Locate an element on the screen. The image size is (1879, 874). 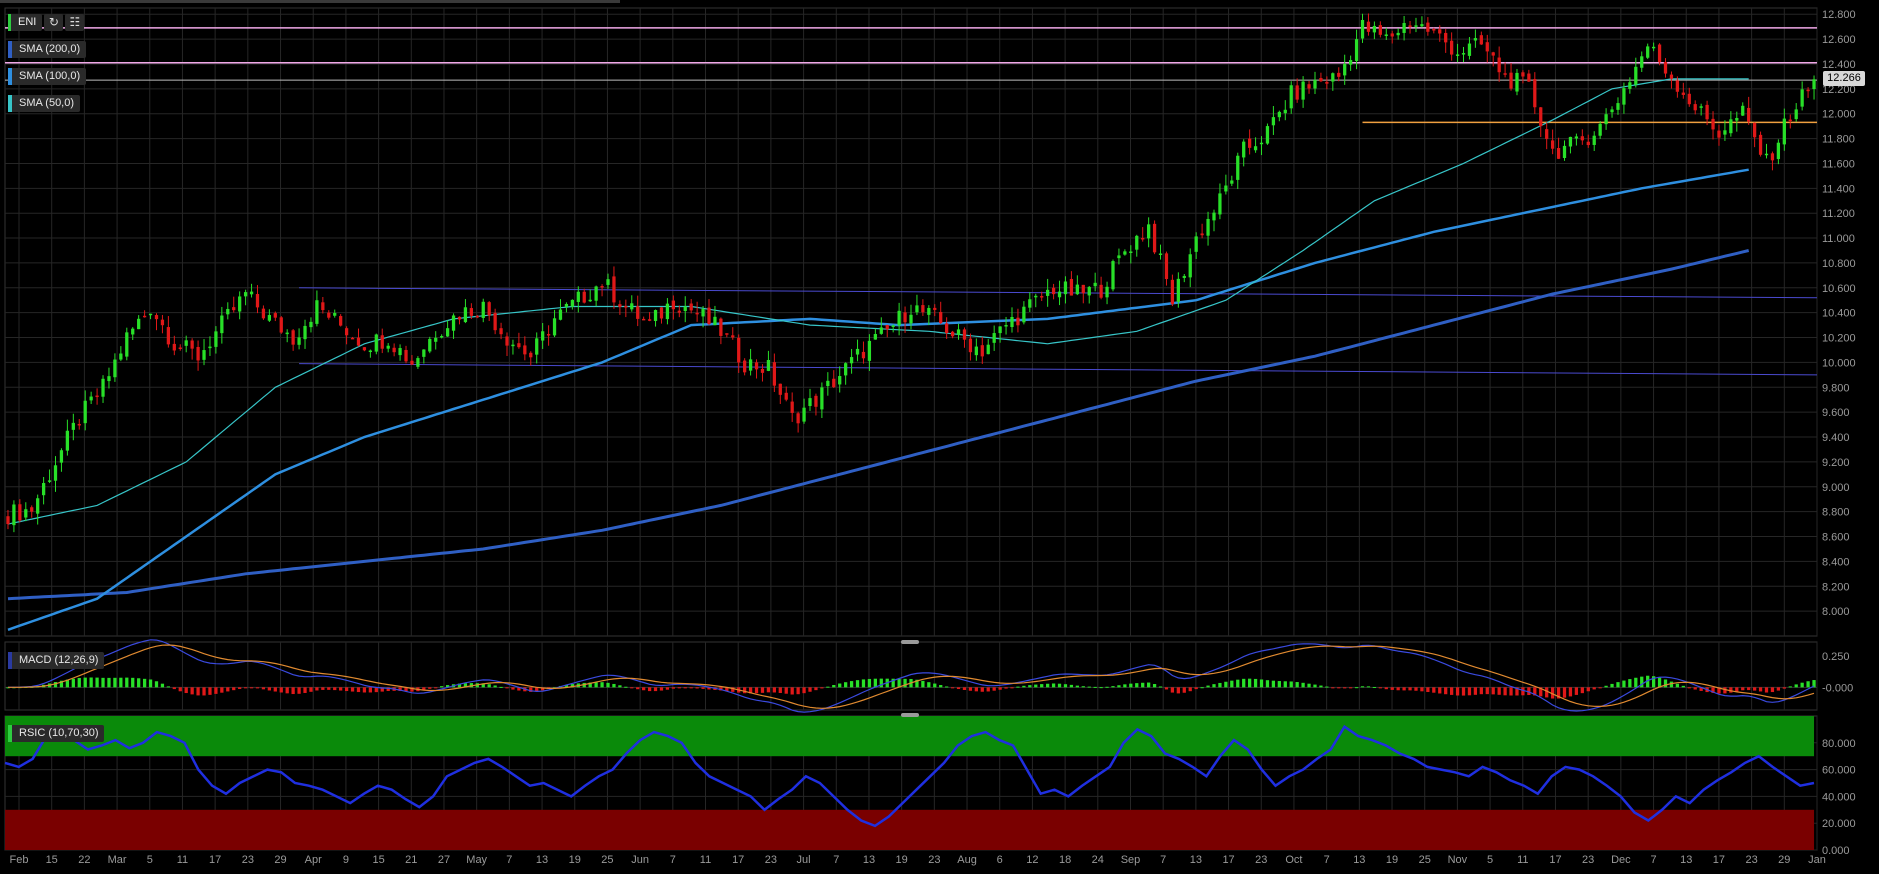
sma100-swatch is located at coordinates (10, 76).